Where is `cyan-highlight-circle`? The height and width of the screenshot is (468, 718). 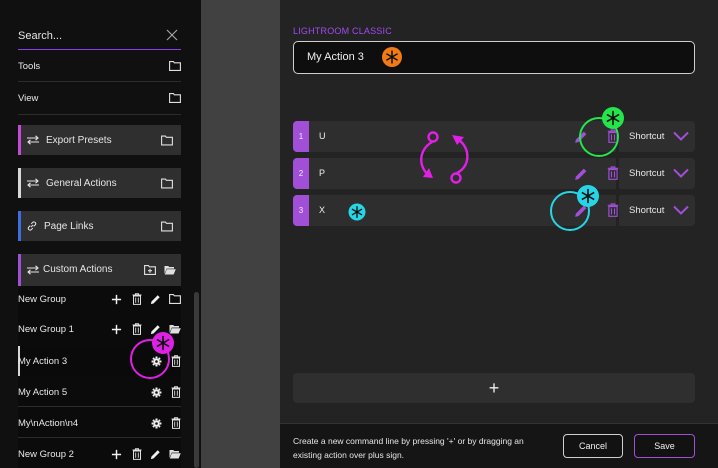
cyan-highlight-circle is located at coordinates (574, 208).